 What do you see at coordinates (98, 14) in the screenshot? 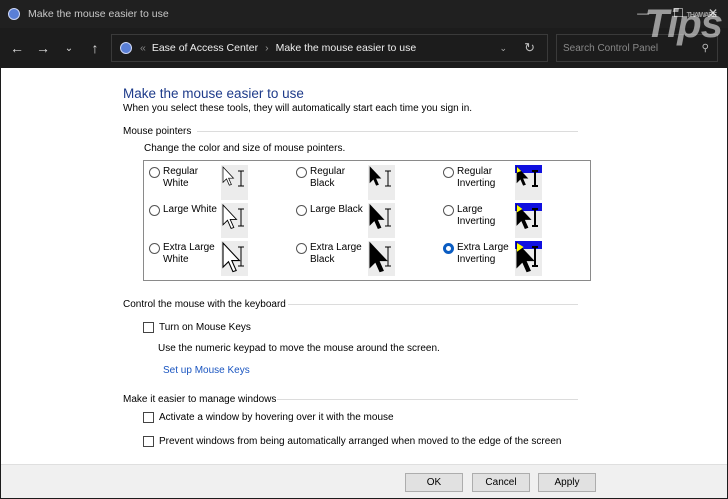
I see `window-title: Make the mouse easier to use` at bounding box center [98, 14].